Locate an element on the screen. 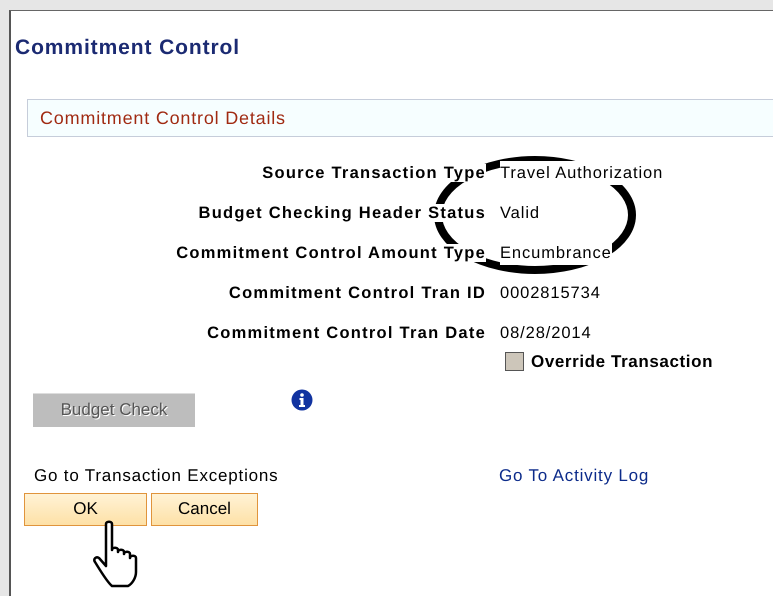 This screenshot has height=596, width=773. field-label: Commitment Control Amount Type is located at coordinates (331, 253).